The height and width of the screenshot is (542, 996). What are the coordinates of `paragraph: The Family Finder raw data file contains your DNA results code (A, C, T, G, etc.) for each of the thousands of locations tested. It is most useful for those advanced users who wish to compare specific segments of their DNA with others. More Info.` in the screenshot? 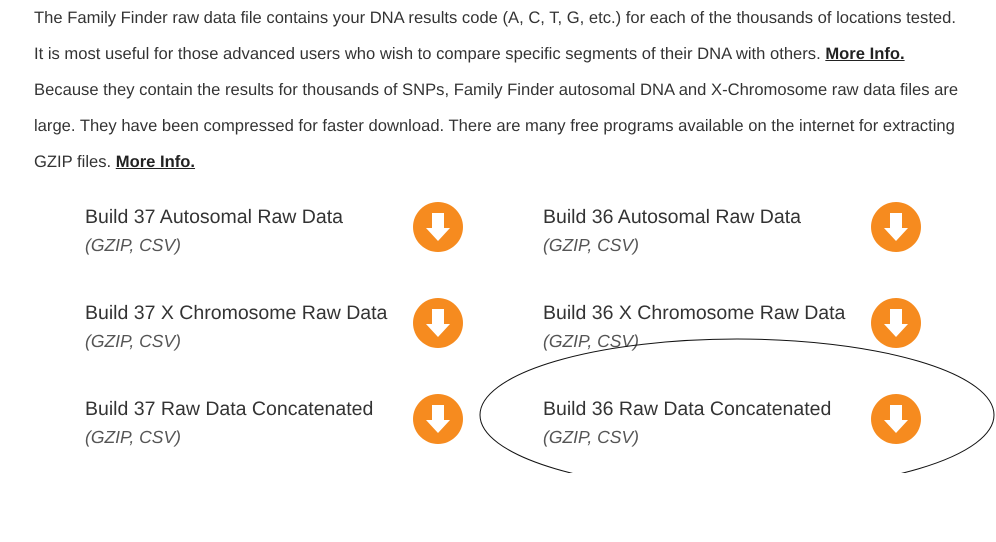 It's located at (495, 36).